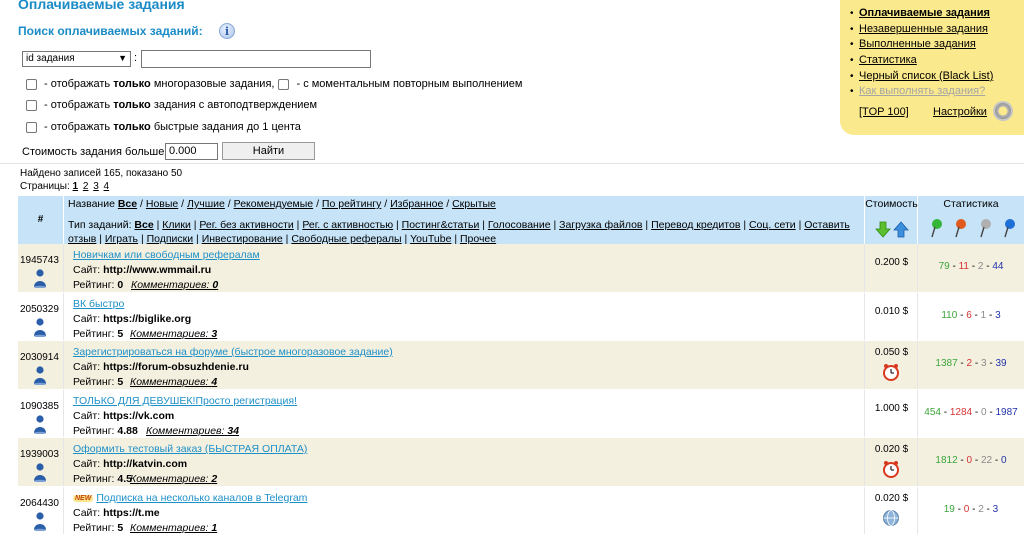  What do you see at coordinates (76, 59) in the screenshot?
I see `search-field-select: id задания ▼` at bounding box center [76, 59].